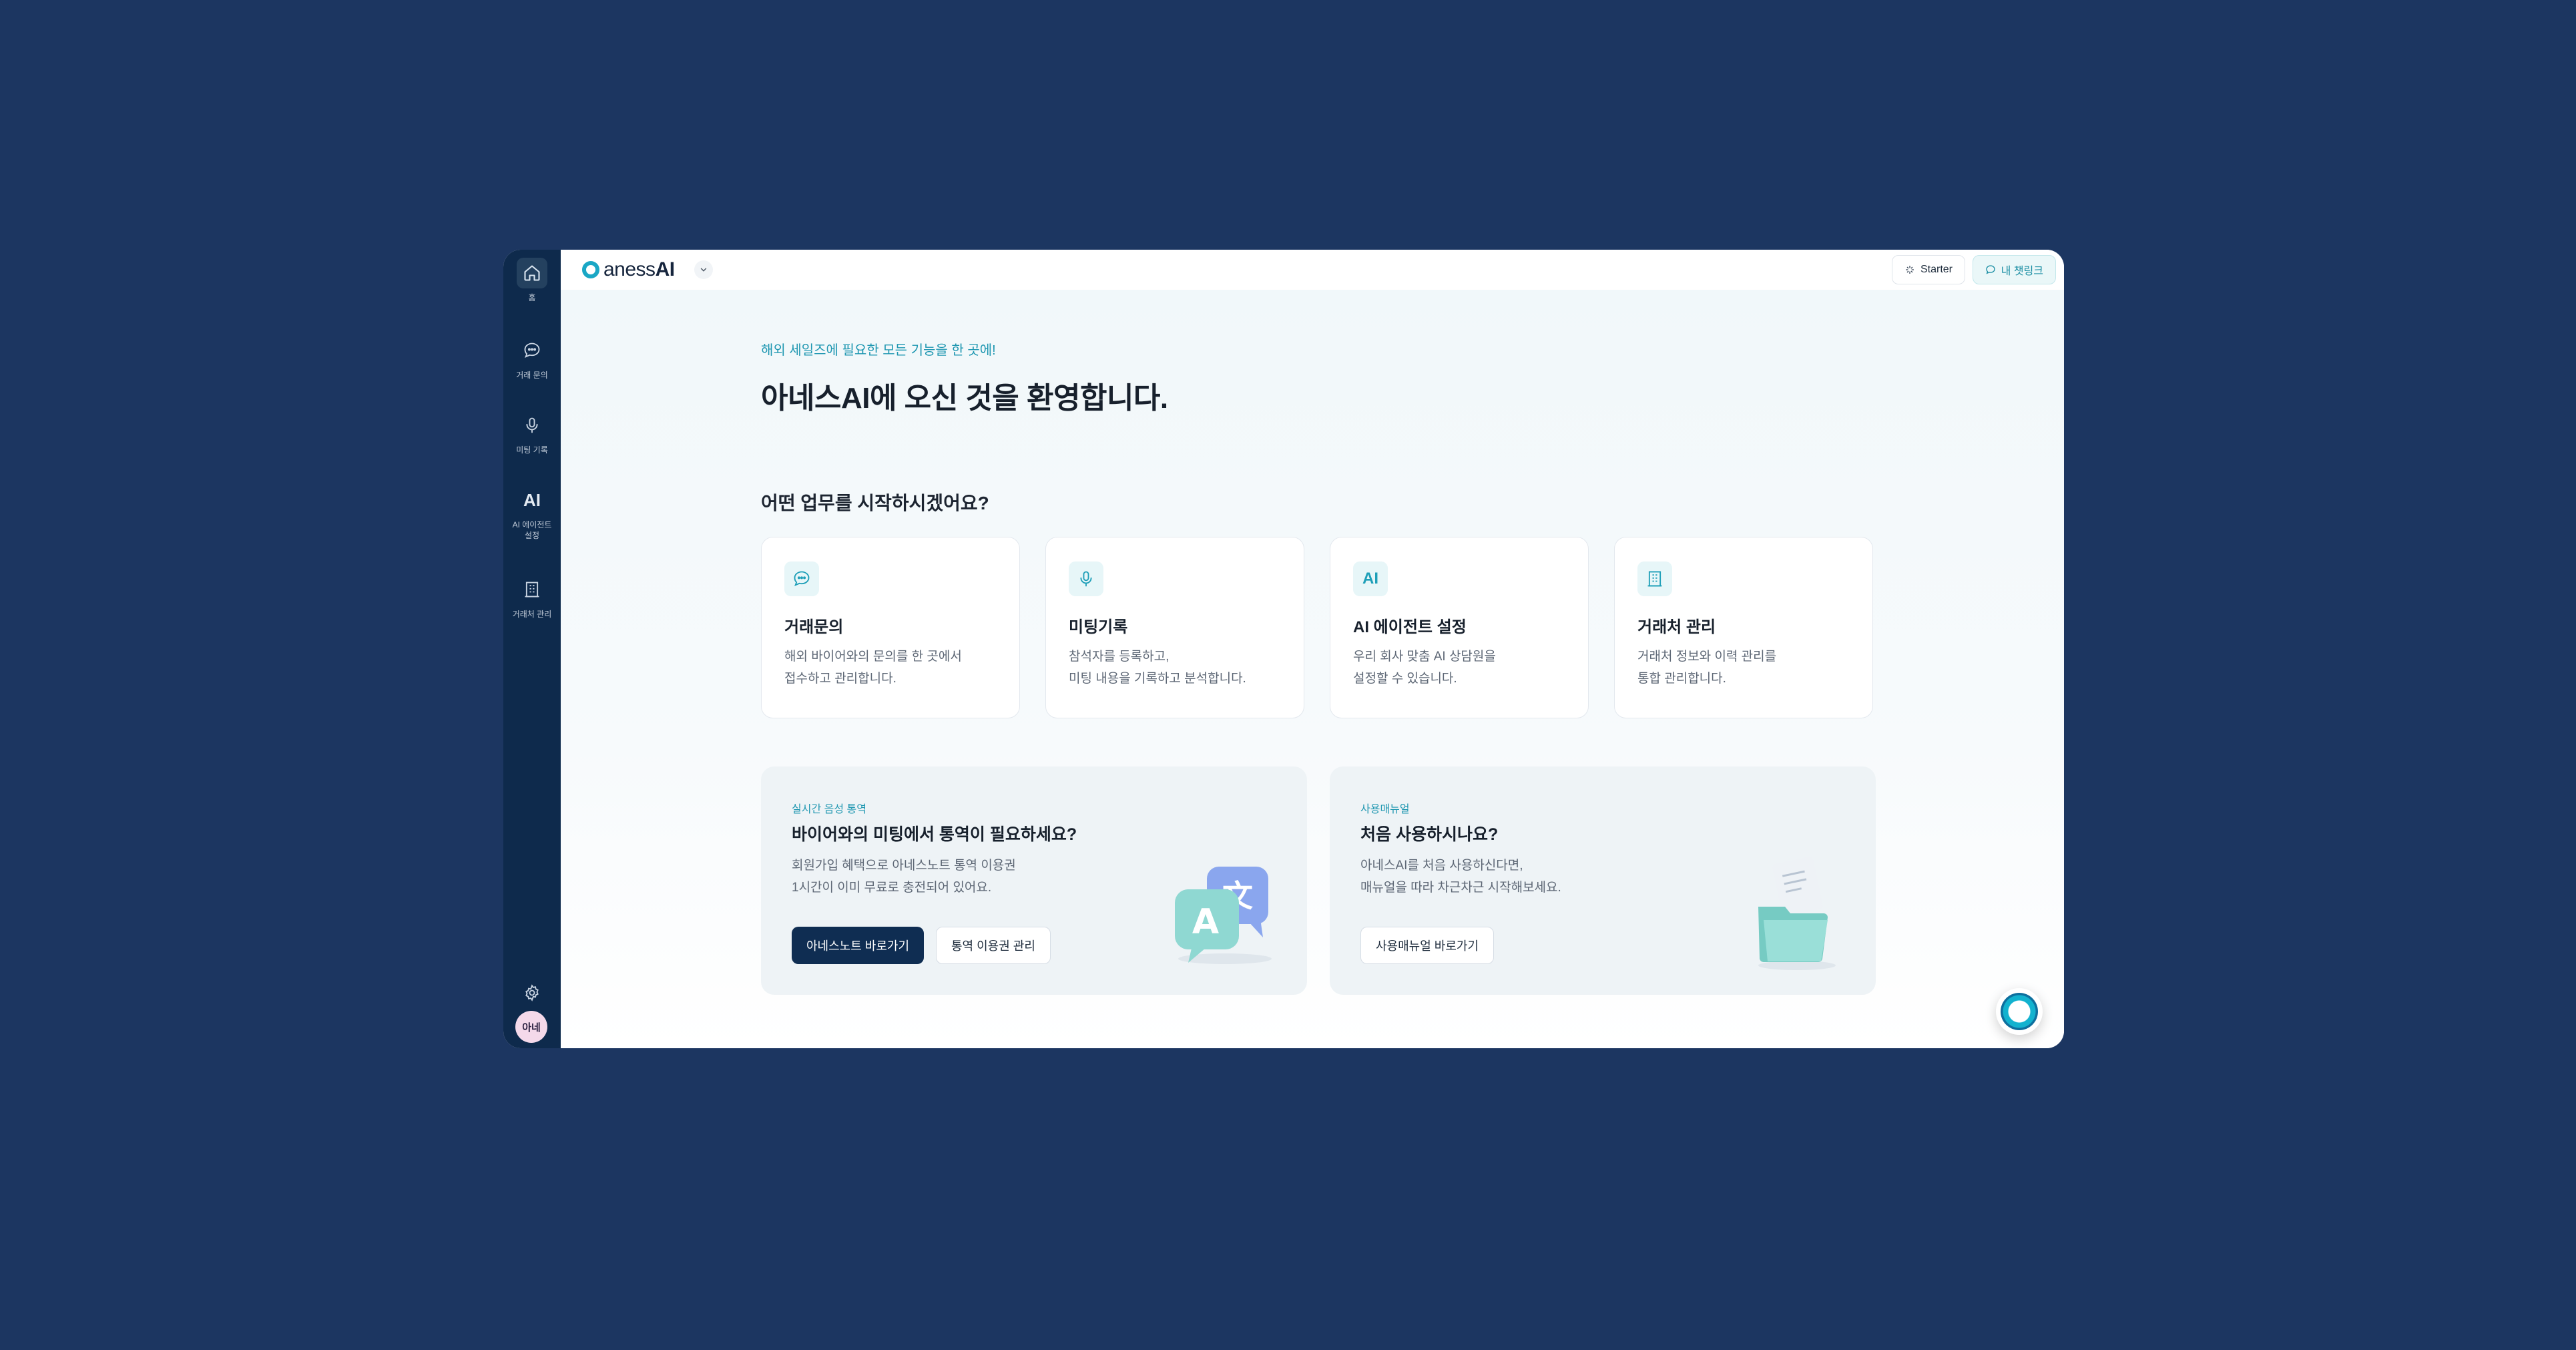  Describe the element at coordinates (532, 530) in the screenshot. I see `sidebar-item-label: AI 에이전트 설정` at that location.